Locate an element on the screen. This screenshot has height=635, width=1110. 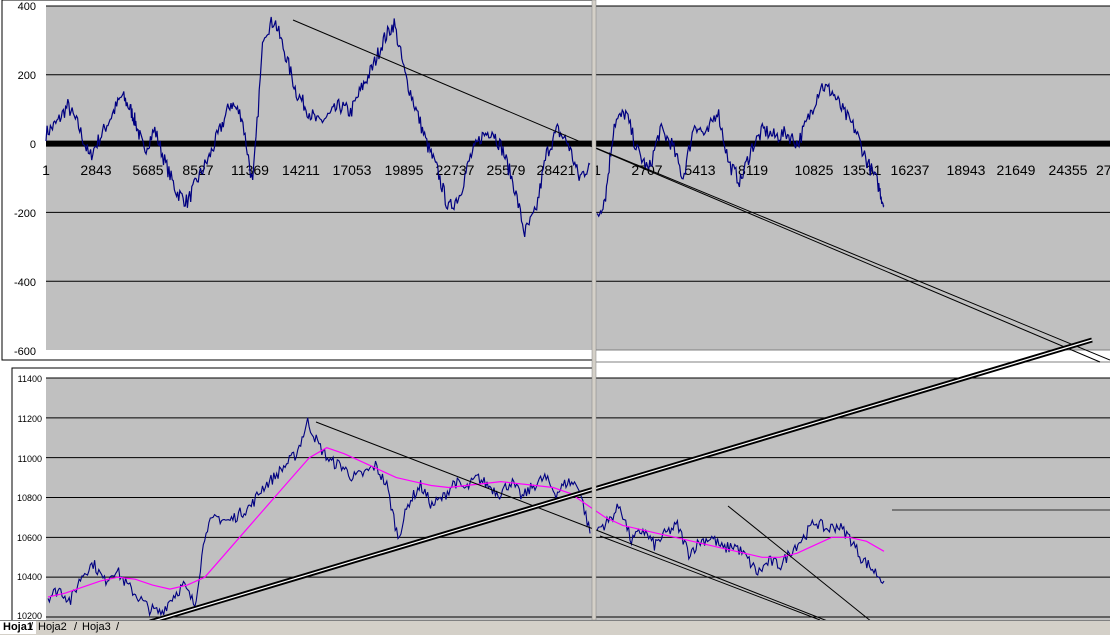
x-tick-label: 10825 is located at coordinates (814, 170).